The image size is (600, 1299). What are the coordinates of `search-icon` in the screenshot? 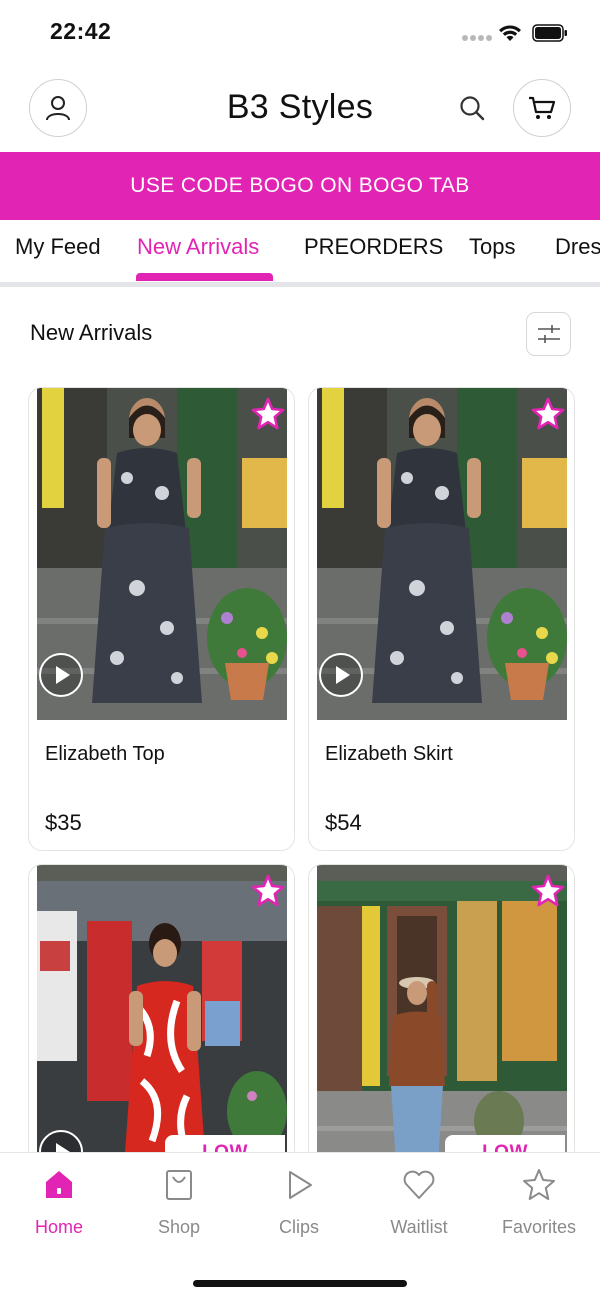 It's located at (472, 108).